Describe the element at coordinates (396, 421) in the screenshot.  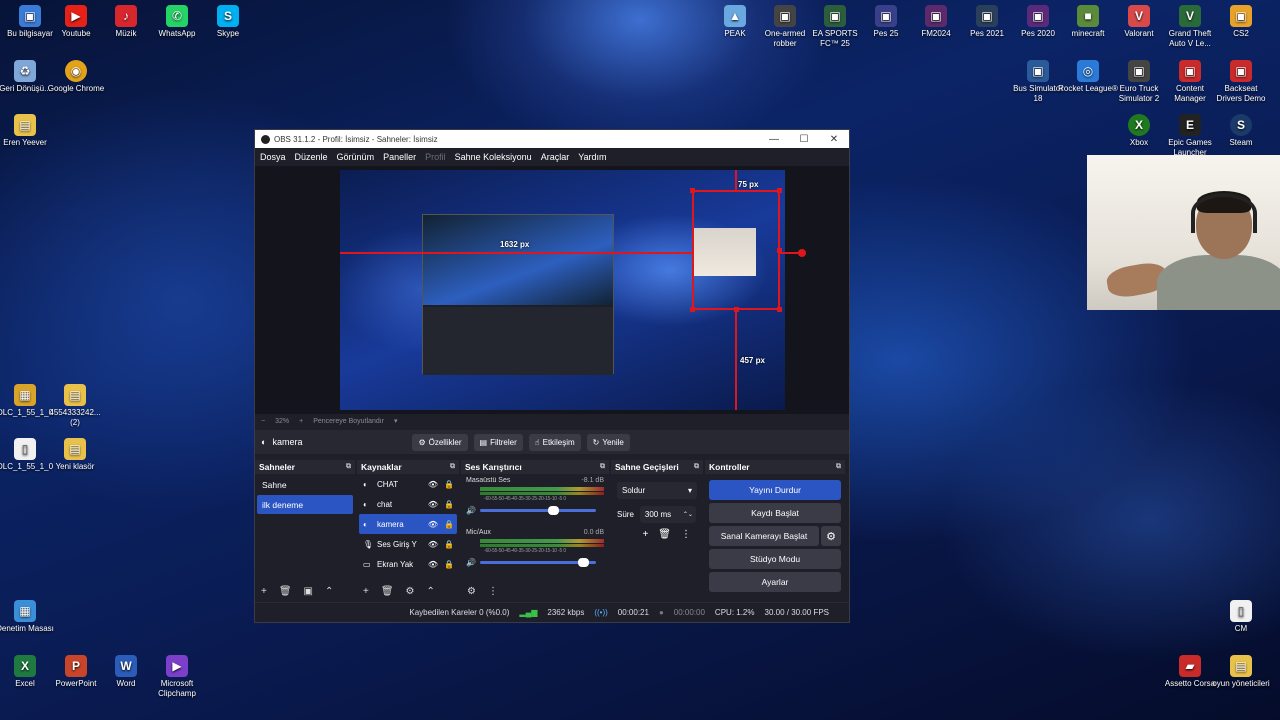
I see `chevron-down-icon: ▾` at that location.